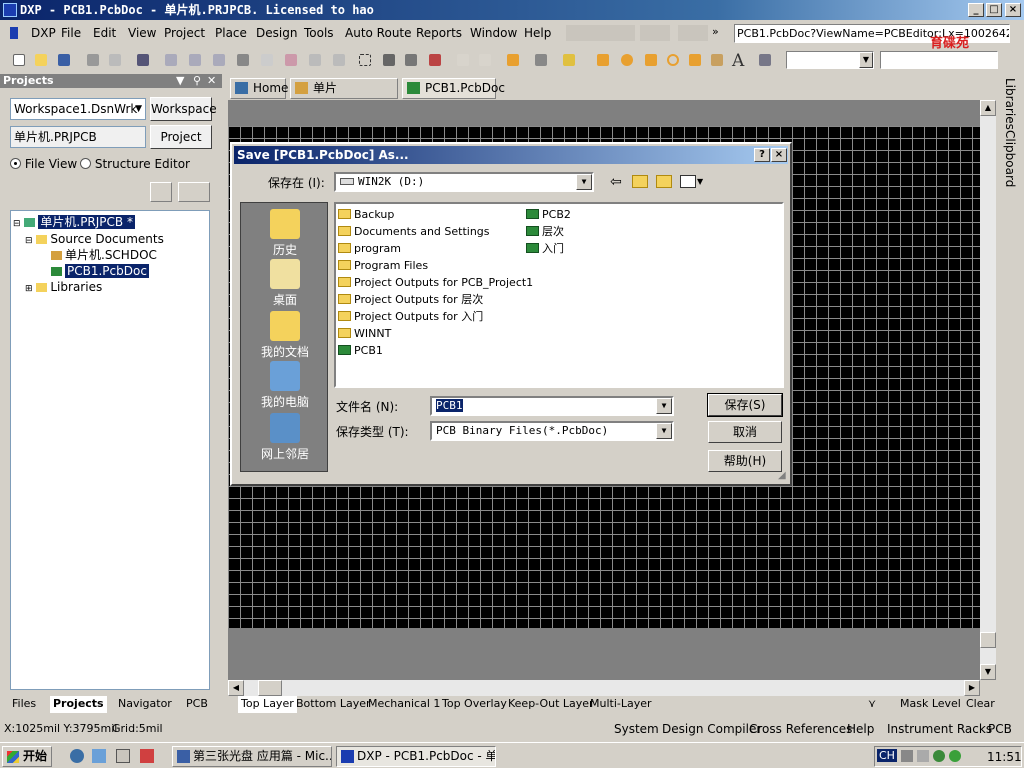 This screenshot has height=768, width=1024. Describe the element at coordinates (15, 163) in the screenshot. I see `radio-checked-icon` at that location.